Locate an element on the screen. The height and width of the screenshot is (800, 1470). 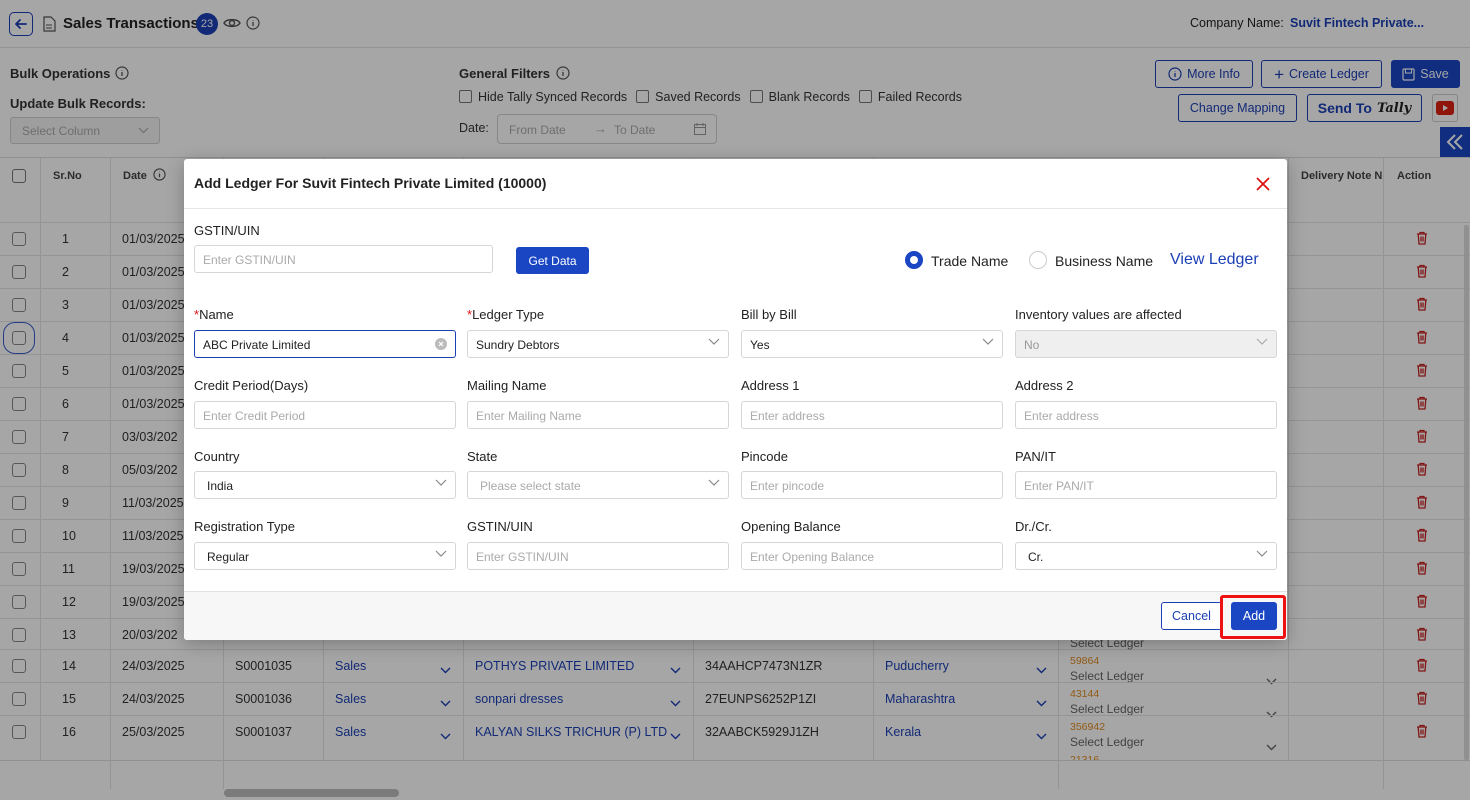
pincode-label: Pincode is located at coordinates (764, 456).